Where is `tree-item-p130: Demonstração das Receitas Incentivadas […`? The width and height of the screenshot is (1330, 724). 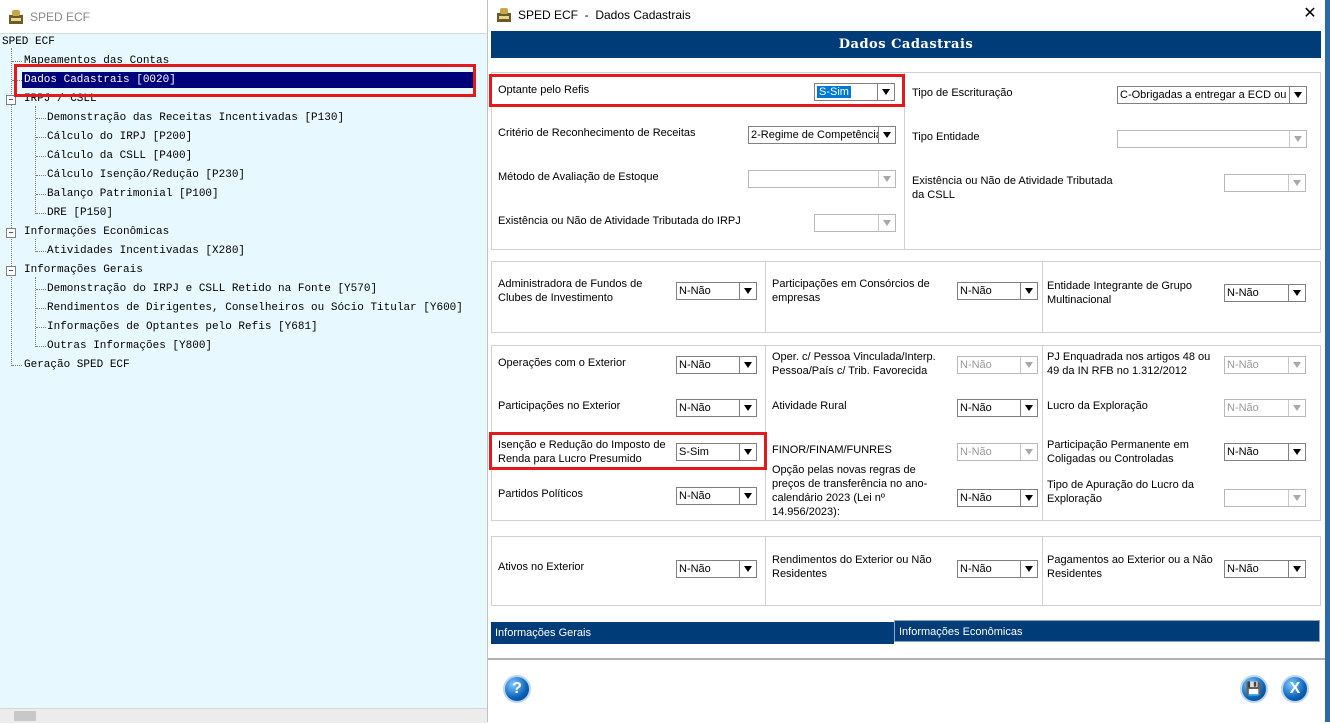
tree-item-p130: Demonstração das Receitas Incentivadas [… is located at coordinates (195, 118).